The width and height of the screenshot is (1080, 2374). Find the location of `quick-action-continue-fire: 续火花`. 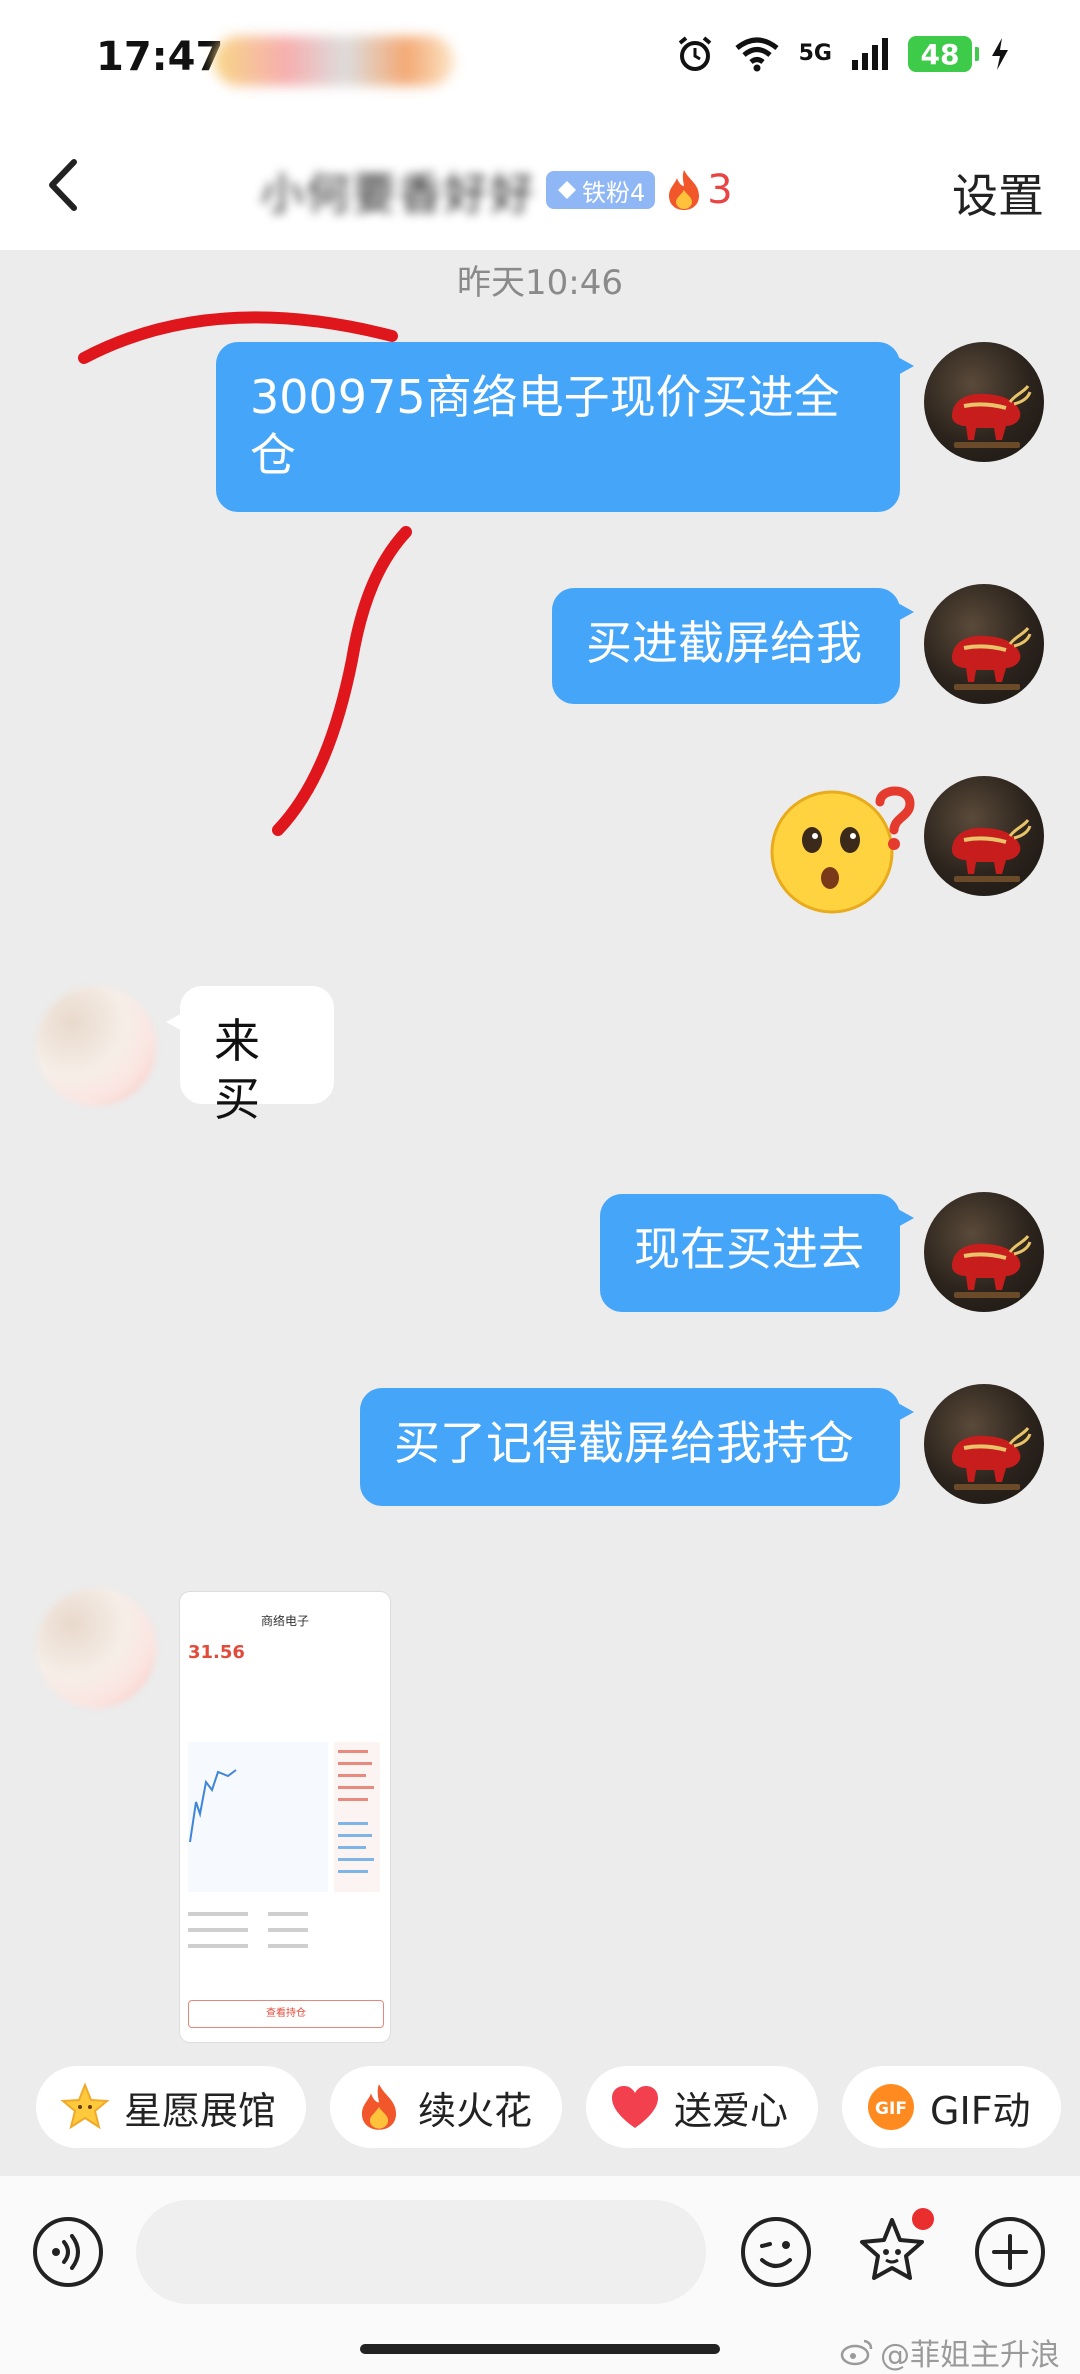

quick-action-continue-fire: 续火花 is located at coordinates (446, 2107).